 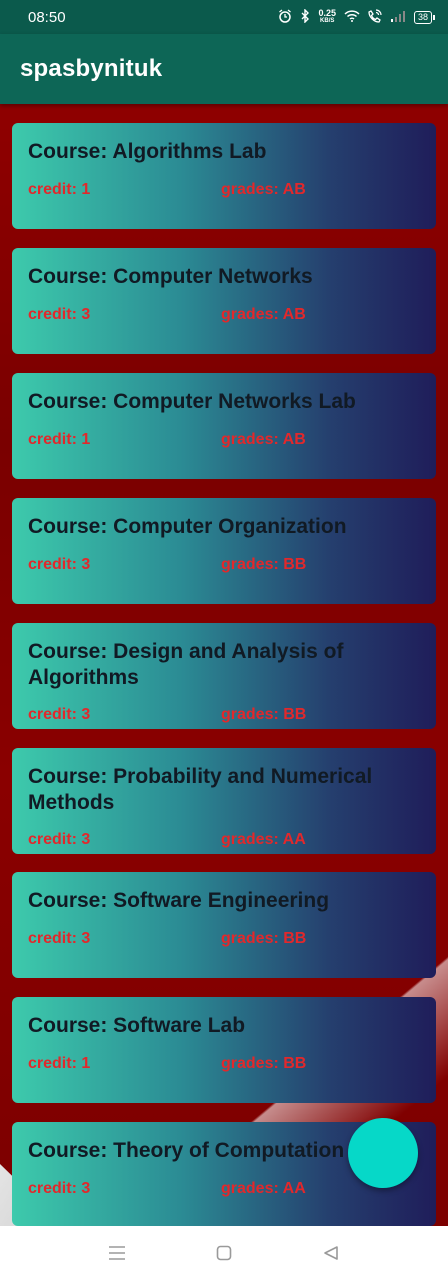 What do you see at coordinates (91, 68) in the screenshot?
I see `app-title: spasbynituk` at bounding box center [91, 68].